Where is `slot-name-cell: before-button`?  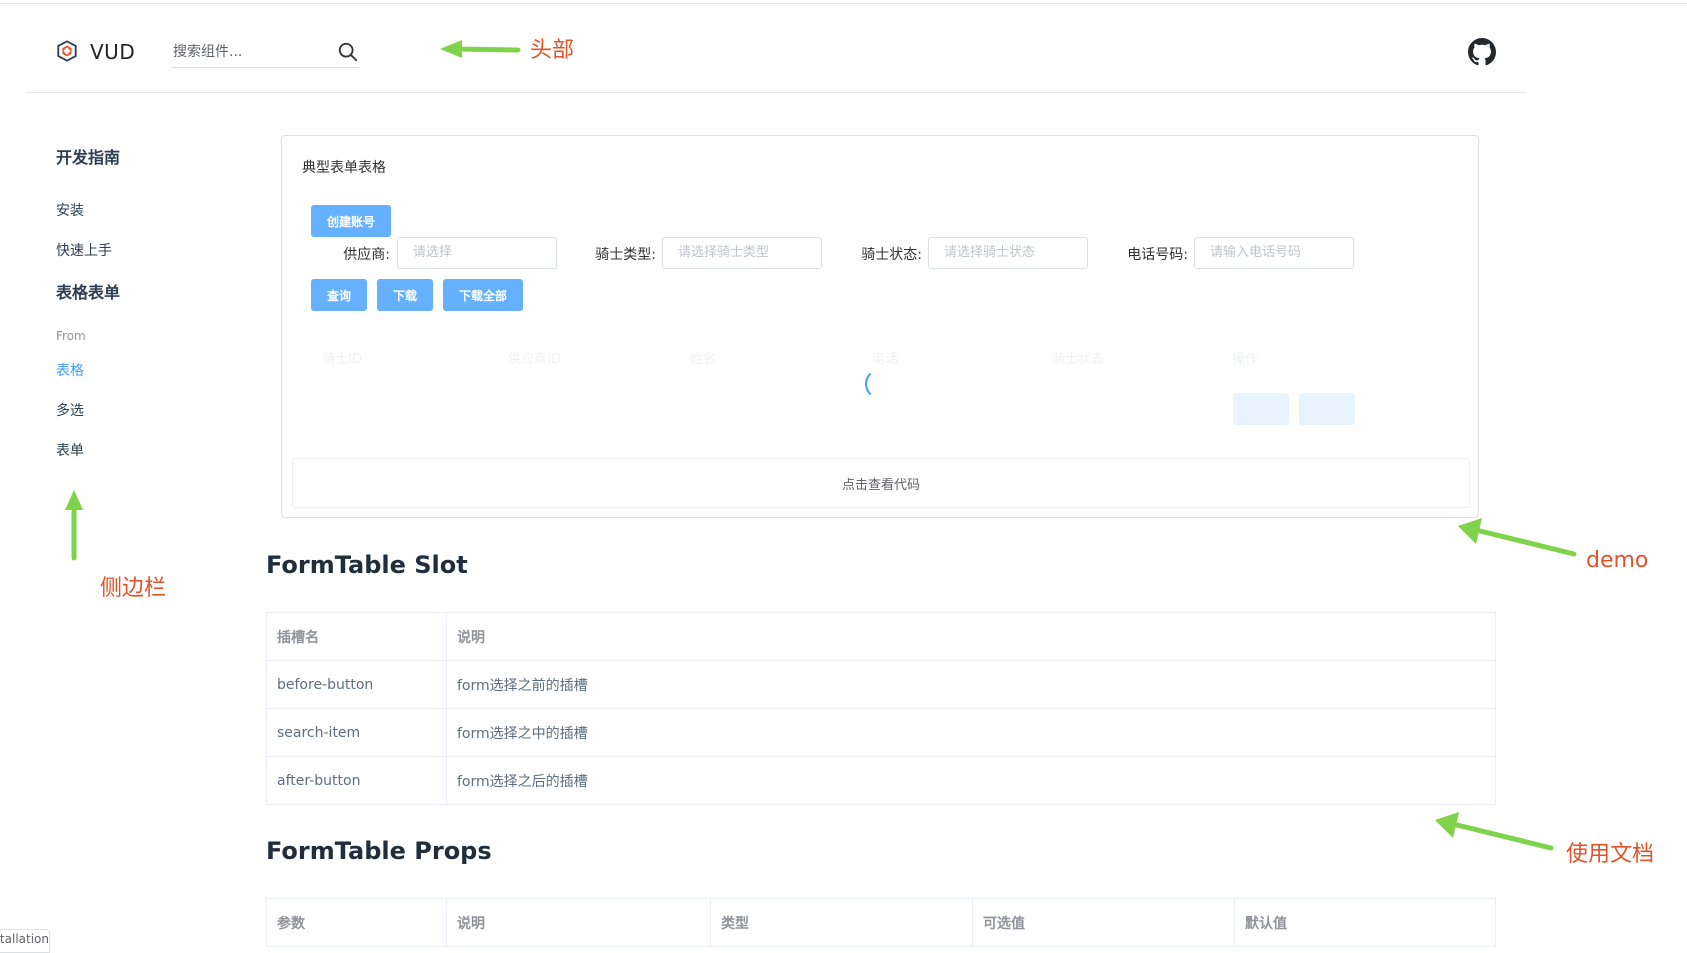 slot-name-cell: before-button is located at coordinates (356, 684).